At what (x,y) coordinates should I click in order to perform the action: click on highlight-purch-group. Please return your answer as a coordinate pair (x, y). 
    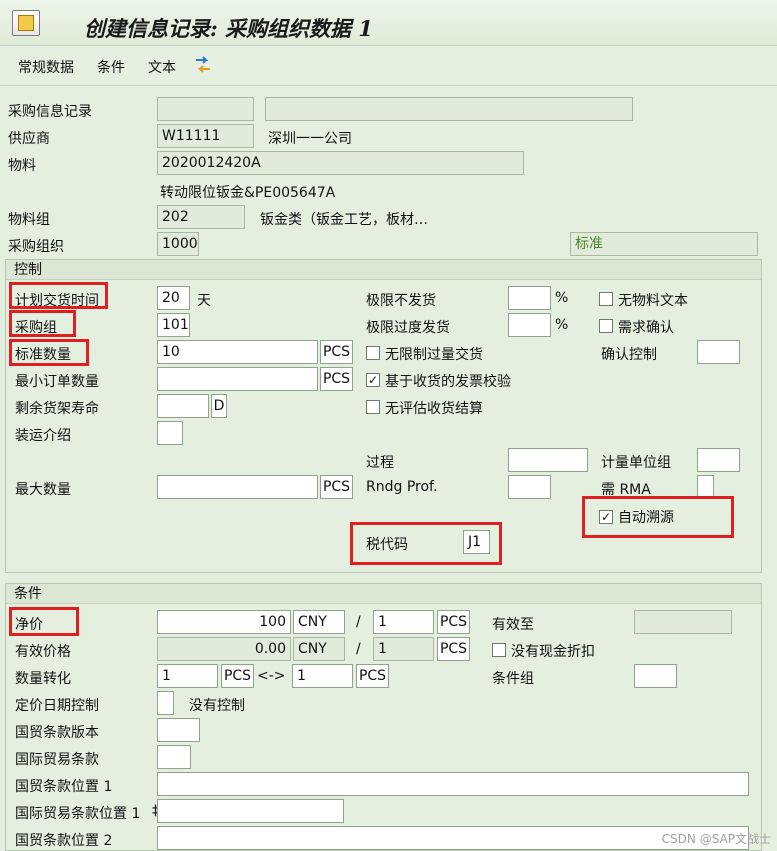
    Looking at the image, I should click on (42, 323).